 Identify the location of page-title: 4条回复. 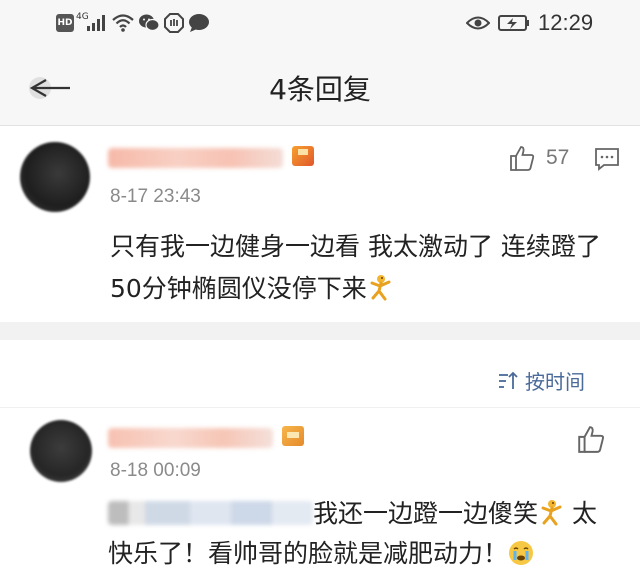
(320, 89).